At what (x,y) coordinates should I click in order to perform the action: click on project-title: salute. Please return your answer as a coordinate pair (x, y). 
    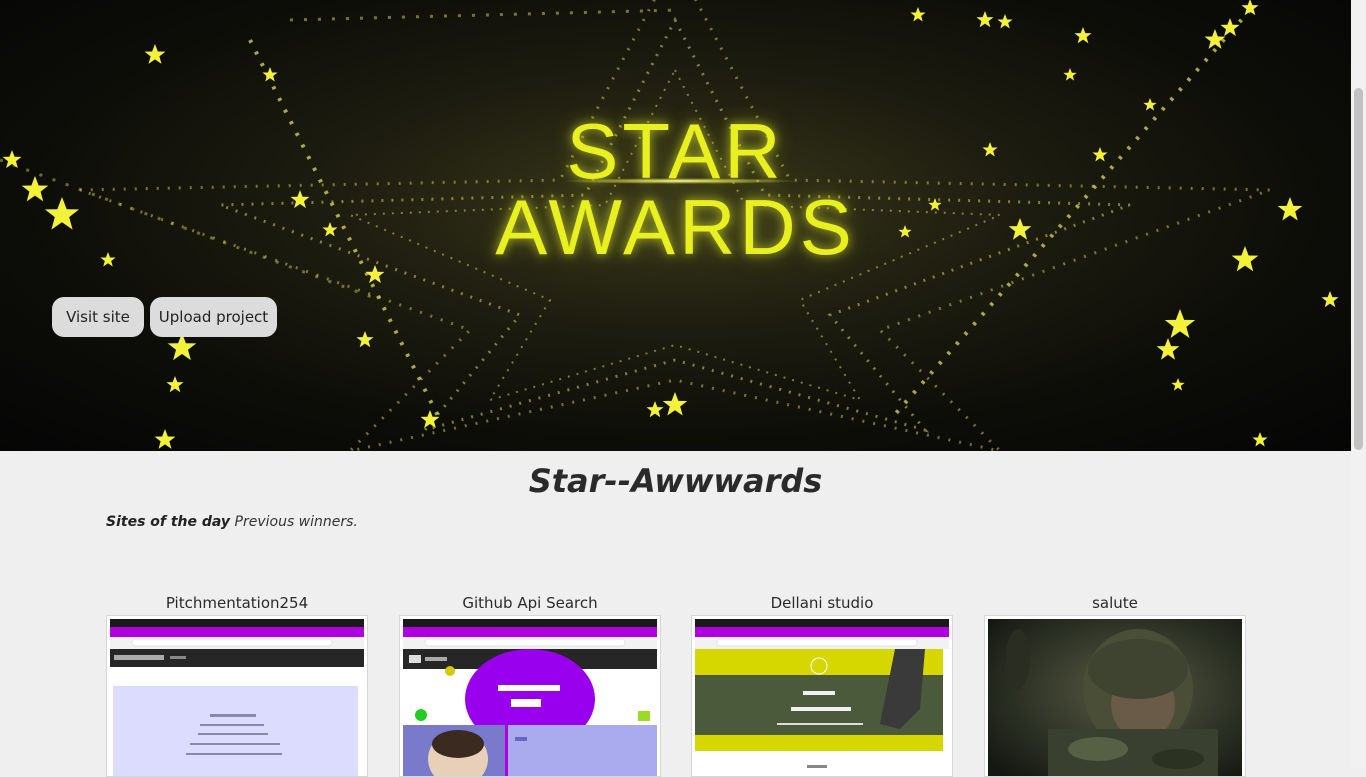
    Looking at the image, I should click on (1115, 603).